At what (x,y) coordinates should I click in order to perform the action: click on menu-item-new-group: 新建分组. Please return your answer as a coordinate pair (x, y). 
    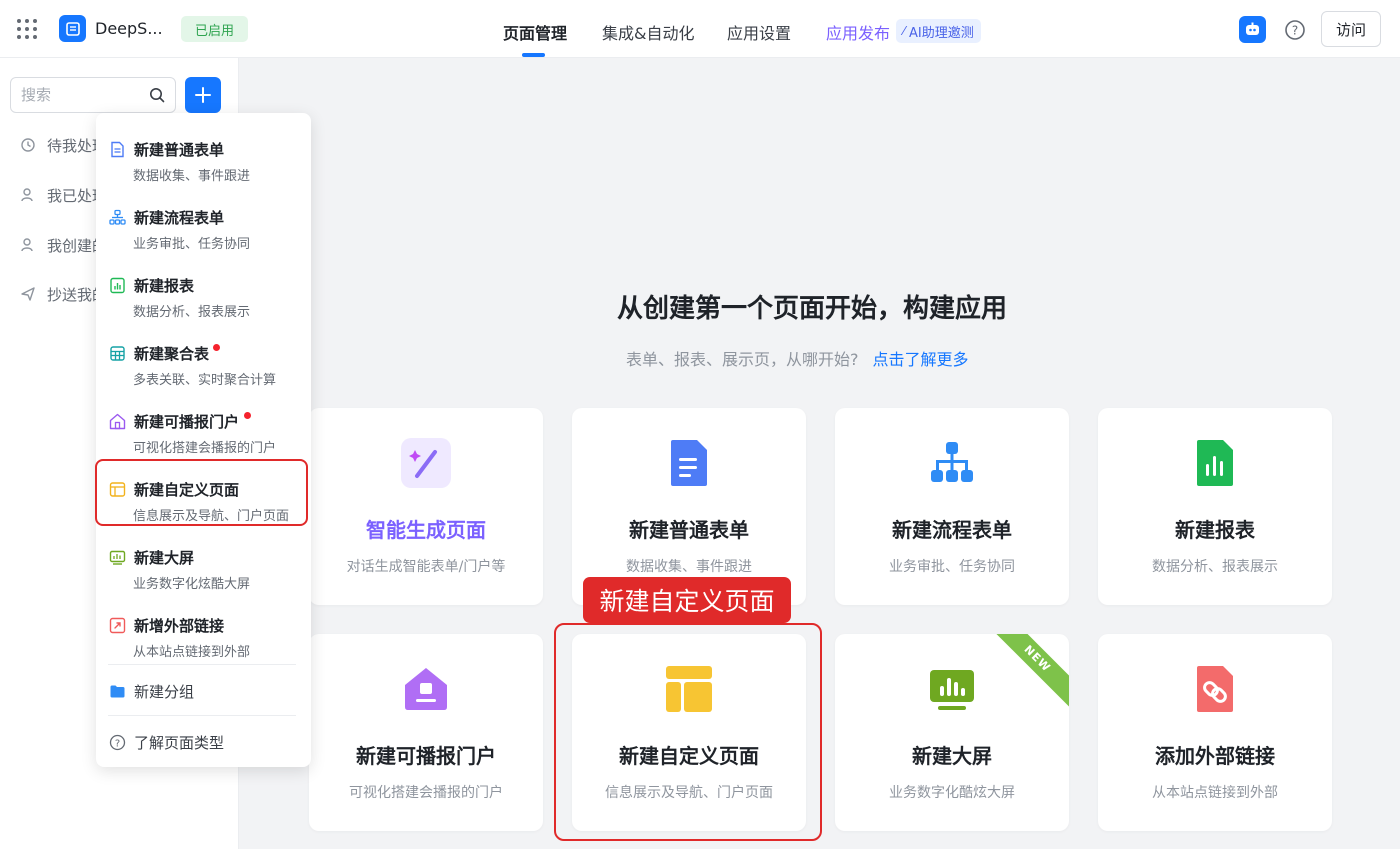
    Looking at the image, I should click on (151, 691).